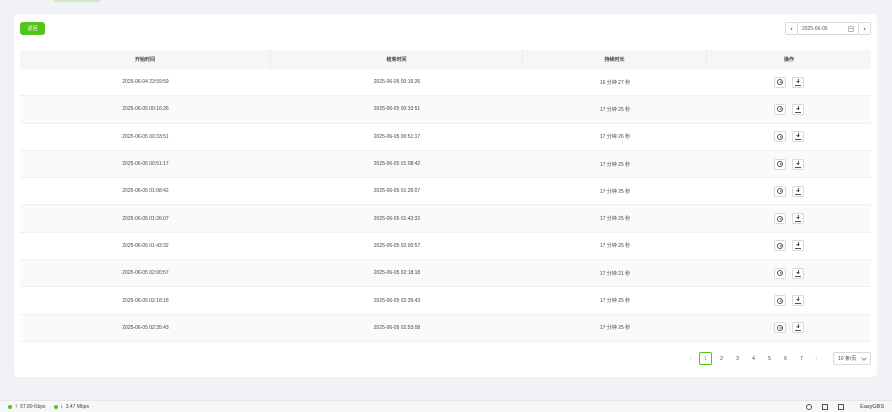 The height and width of the screenshot is (412, 892). I want to click on upload-speed: 57.89 Kbps, so click(33, 406).